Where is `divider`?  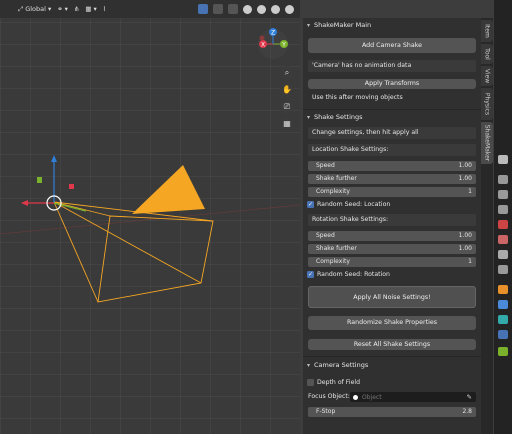
divider is located at coordinates (392, 356).